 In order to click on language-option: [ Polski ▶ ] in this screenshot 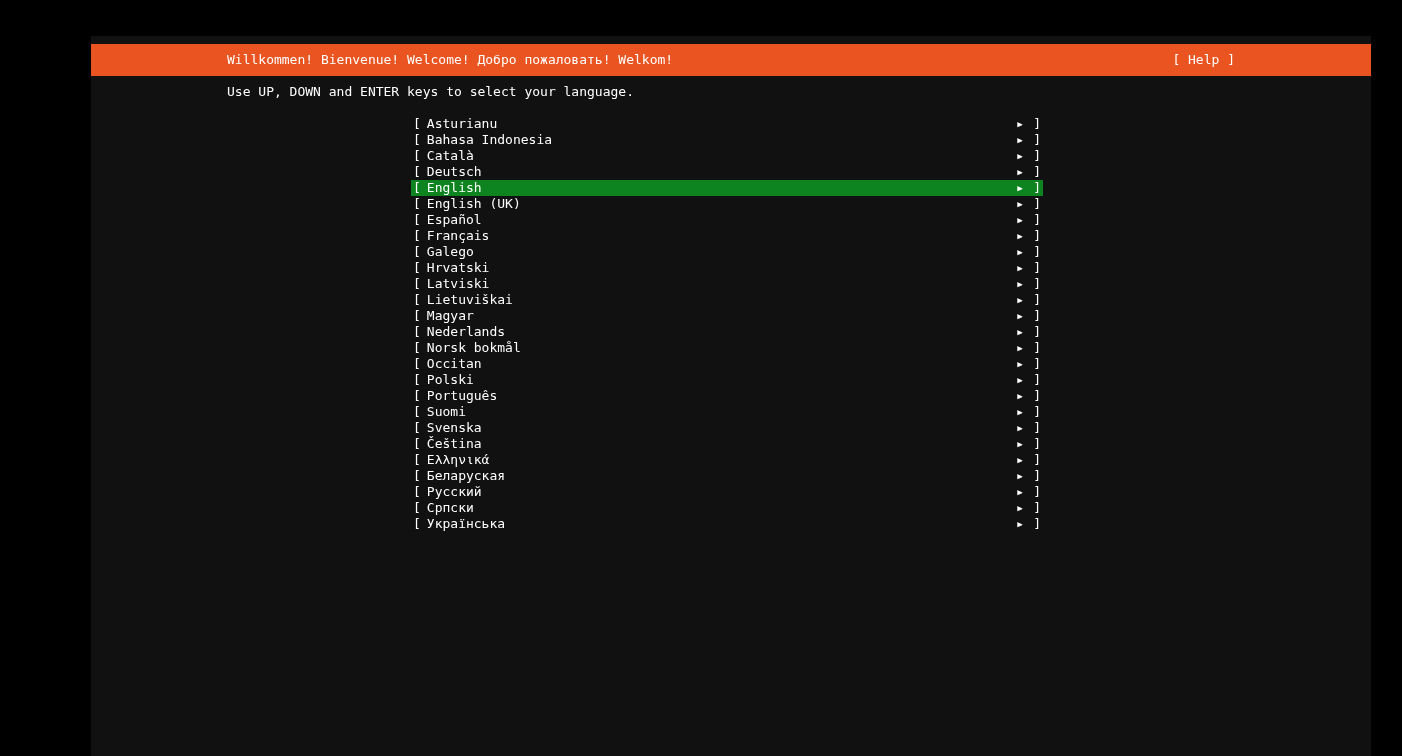, I will do `click(727, 380)`.